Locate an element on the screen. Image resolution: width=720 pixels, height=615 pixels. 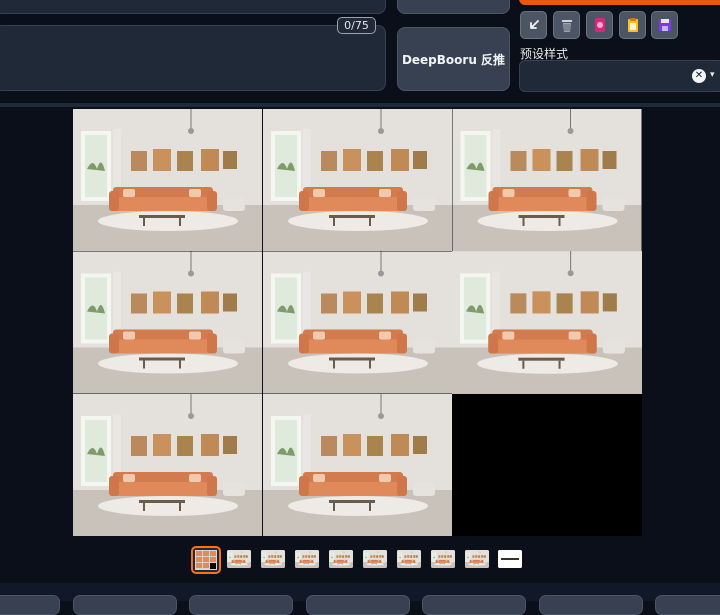
clear-prompt-button is located at coordinates (566, 25).